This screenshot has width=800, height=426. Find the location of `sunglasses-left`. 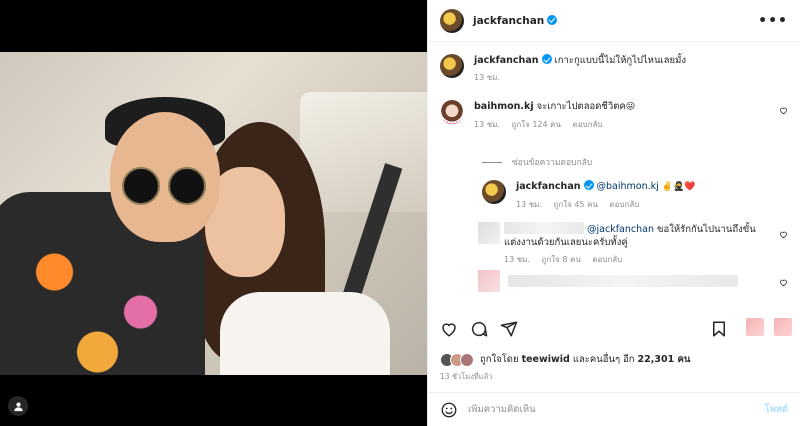

sunglasses-left is located at coordinates (141, 186).